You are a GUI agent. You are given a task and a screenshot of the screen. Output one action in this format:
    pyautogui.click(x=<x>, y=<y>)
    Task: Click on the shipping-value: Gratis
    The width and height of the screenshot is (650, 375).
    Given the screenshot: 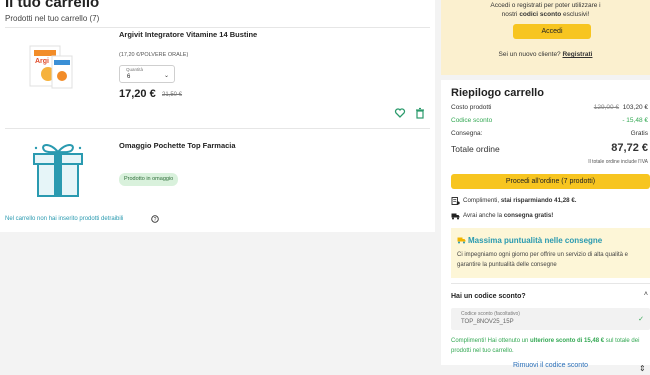 What is the action you would take?
    pyautogui.click(x=639, y=133)
    